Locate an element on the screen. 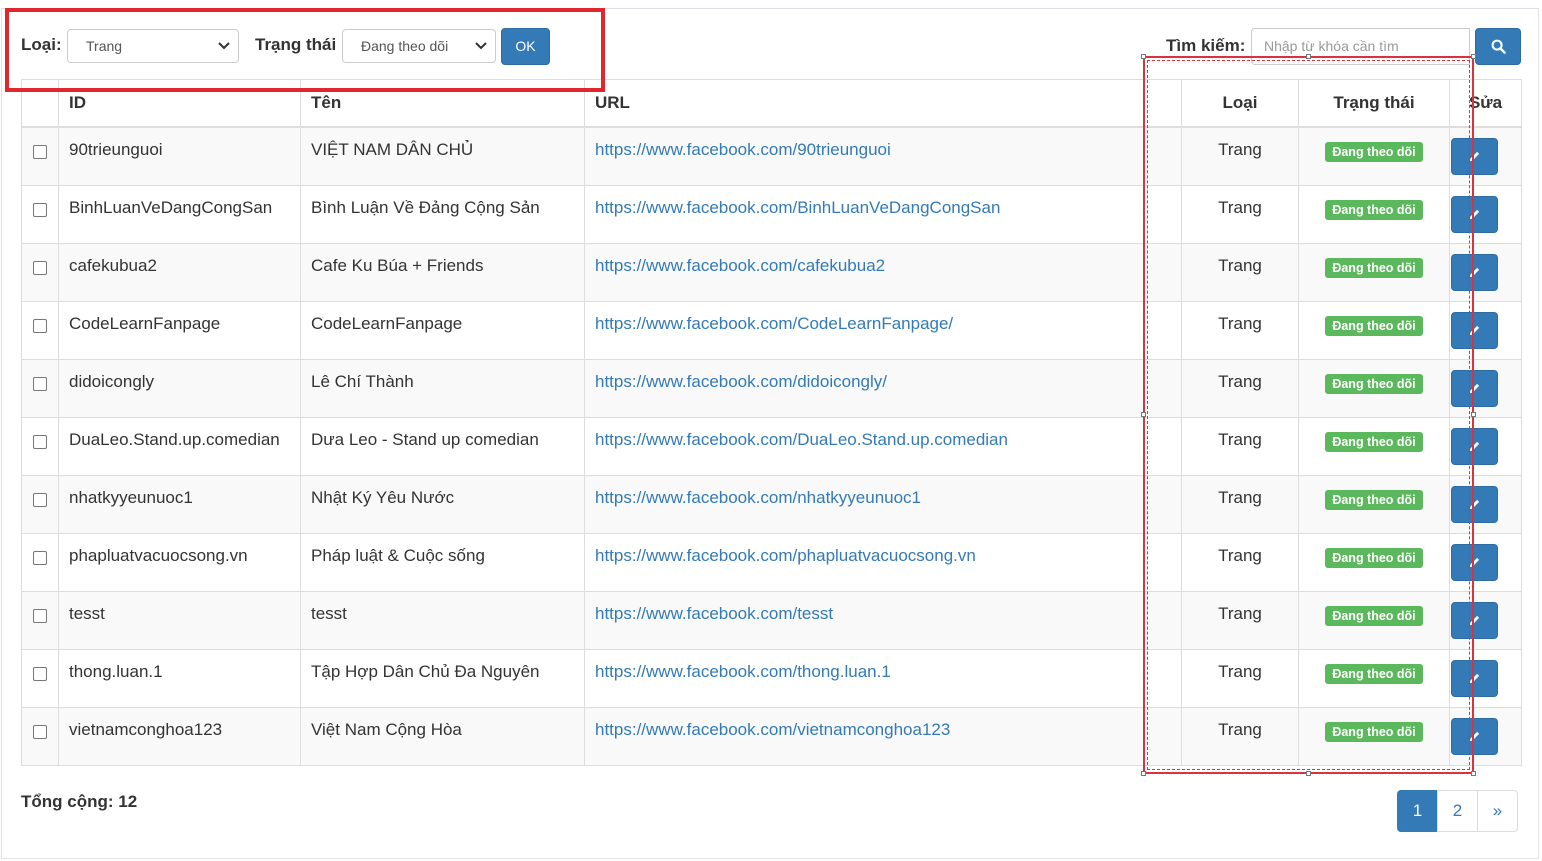 The height and width of the screenshot is (861, 1542). search-button is located at coordinates (1498, 46).